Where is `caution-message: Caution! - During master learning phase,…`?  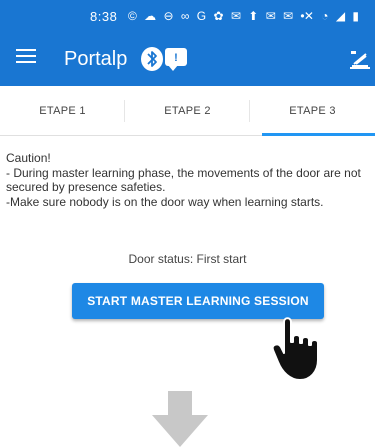 caution-message: Caution! - During master learning phase,… is located at coordinates (190, 180).